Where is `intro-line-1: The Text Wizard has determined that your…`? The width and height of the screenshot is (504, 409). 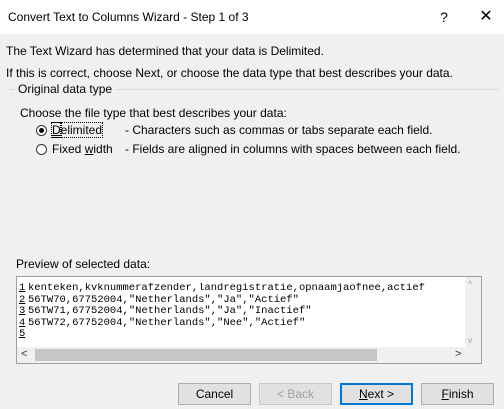
intro-line-1: The Text Wizard has determined that your… is located at coordinates (165, 51).